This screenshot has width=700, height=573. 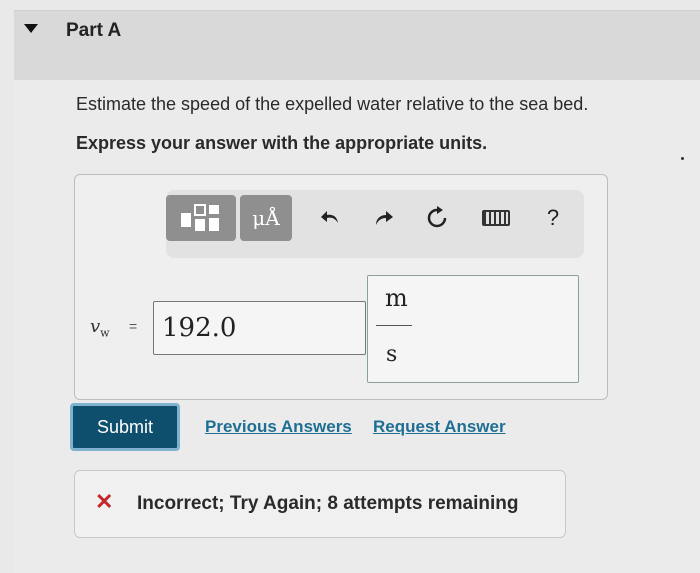 What do you see at coordinates (259, 328) in the screenshot?
I see `value-input: 192.0` at bounding box center [259, 328].